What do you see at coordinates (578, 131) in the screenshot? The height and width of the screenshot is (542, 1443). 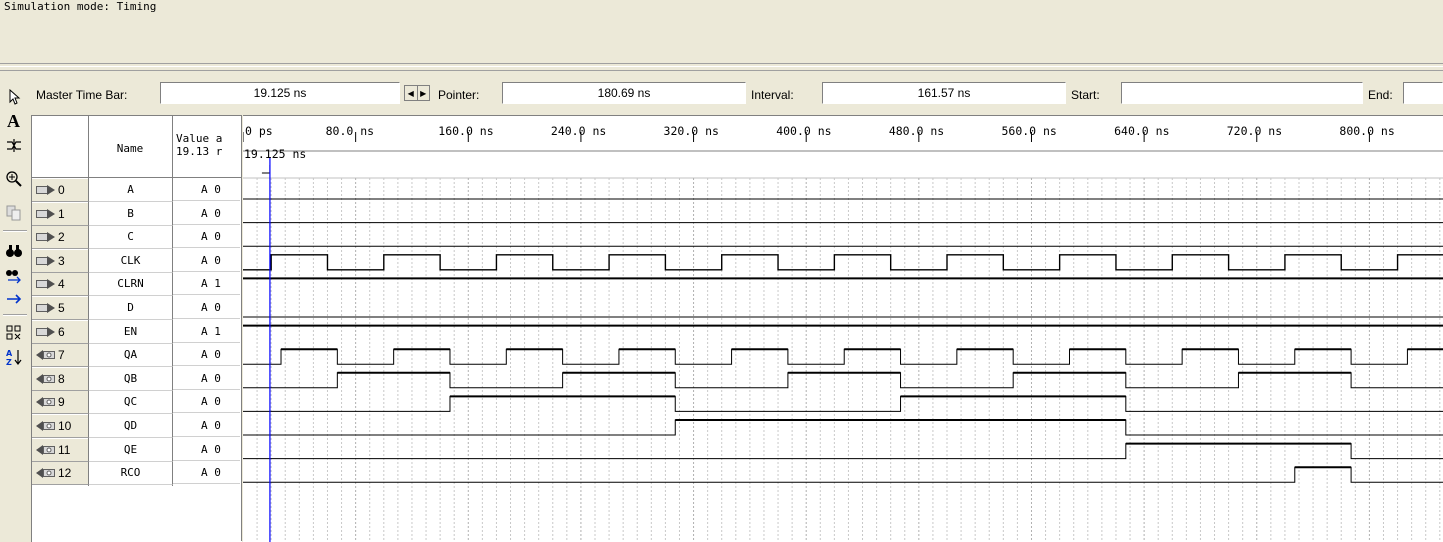 I see `time-label: 240.0 ns` at bounding box center [578, 131].